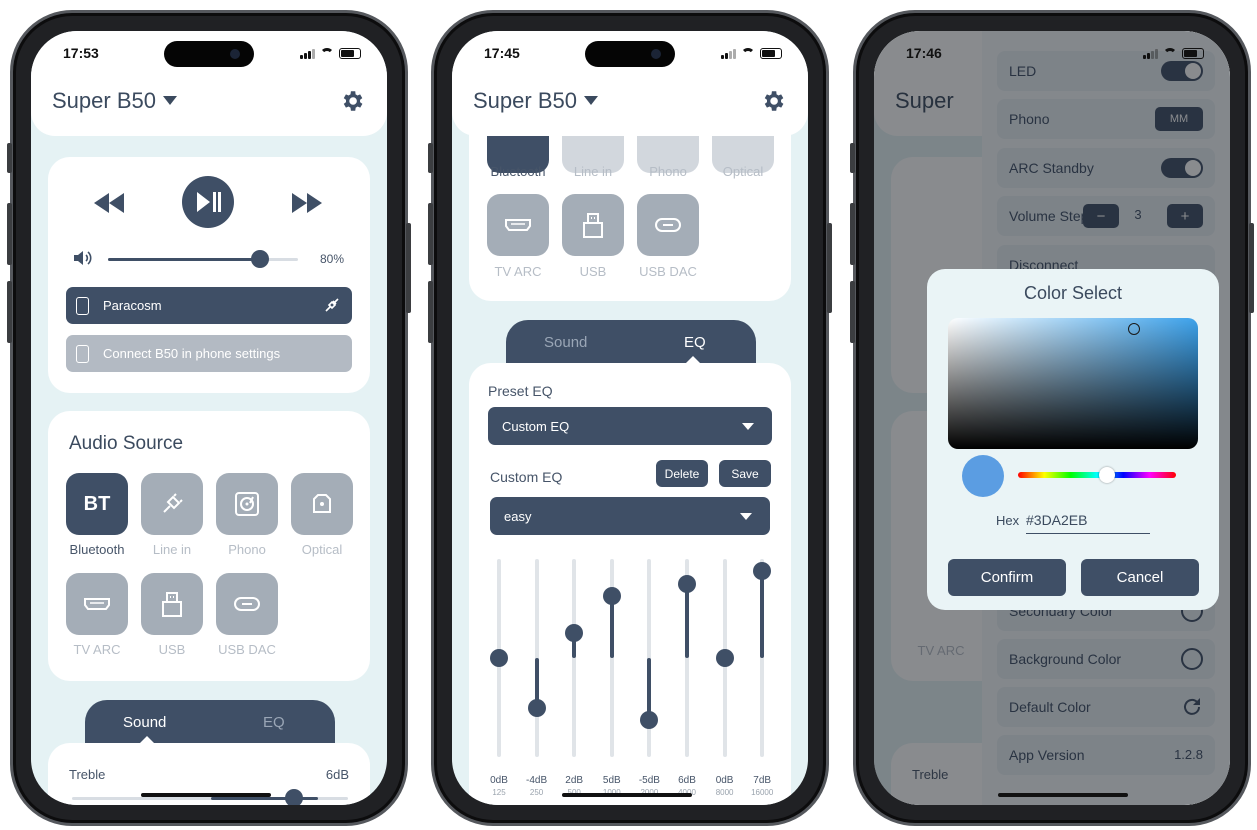 This screenshot has width=1257, height=830. Describe the element at coordinates (1073, 293) in the screenshot. I see `dialog-title: Color Select` at that location.